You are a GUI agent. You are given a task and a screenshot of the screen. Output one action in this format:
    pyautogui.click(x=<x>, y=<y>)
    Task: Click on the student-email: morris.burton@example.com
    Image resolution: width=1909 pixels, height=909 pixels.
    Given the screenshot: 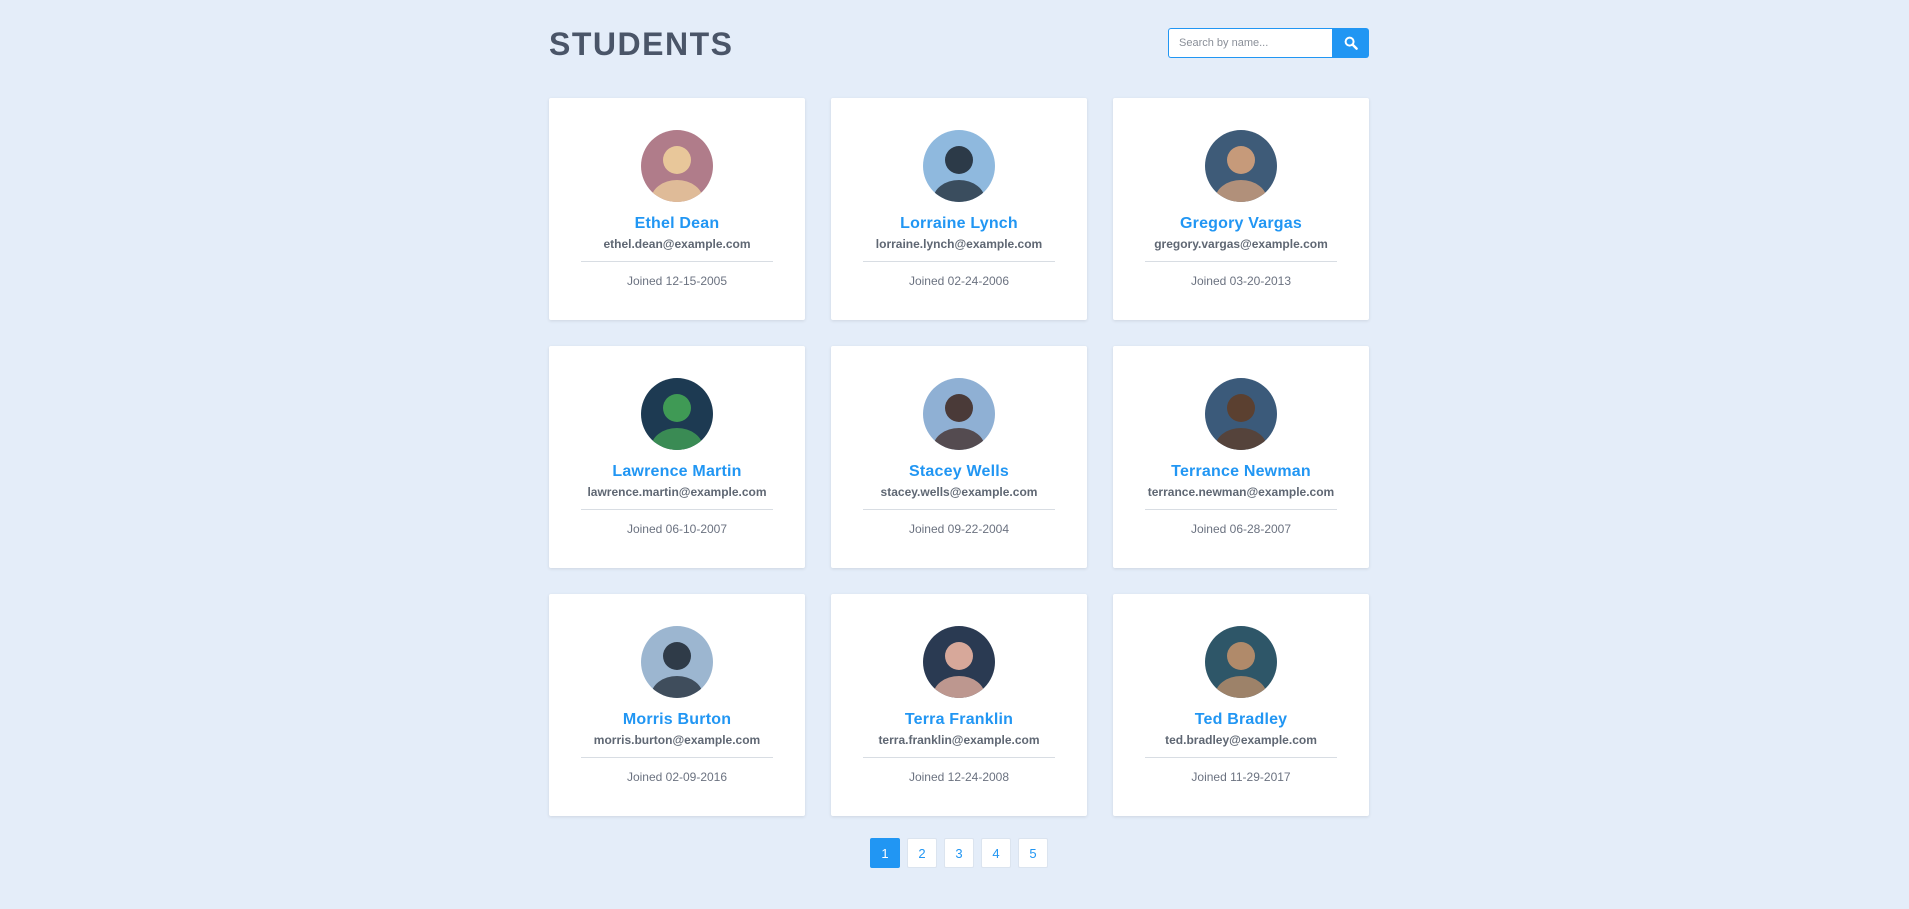 What is the action you would take?
    pyautogui.click(x=677, y=740)
    